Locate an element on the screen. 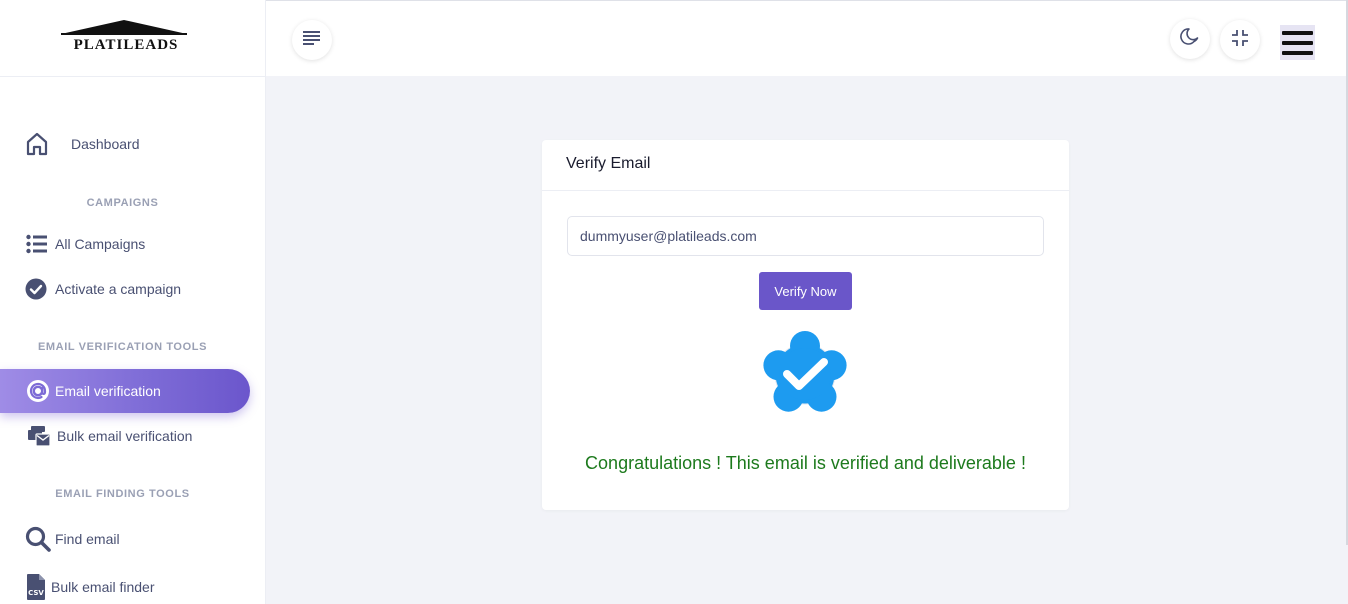 This screenshot has height=604, width=1348. sidebar-item-activate-campaign: Activate a campaign is located at coordinates (103, 289).